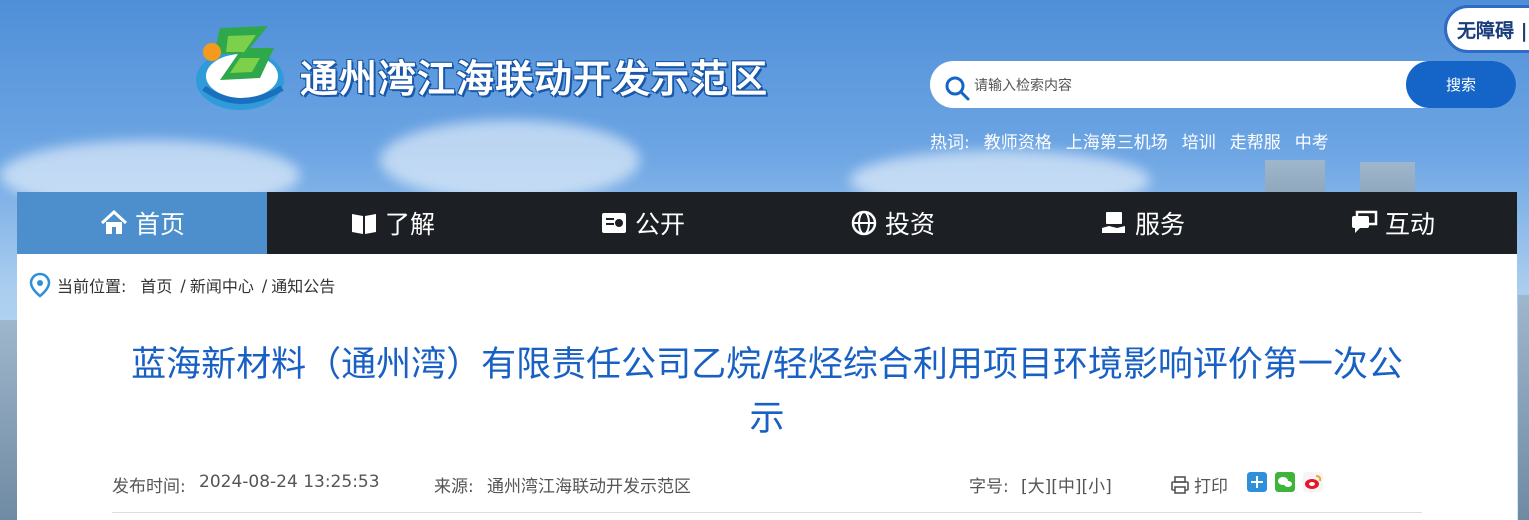  What do you see at coordinates (1486, 29) in the screenshot?
I see `accessibility-button: 无障碍 |` at bounding box center [1486, 29].